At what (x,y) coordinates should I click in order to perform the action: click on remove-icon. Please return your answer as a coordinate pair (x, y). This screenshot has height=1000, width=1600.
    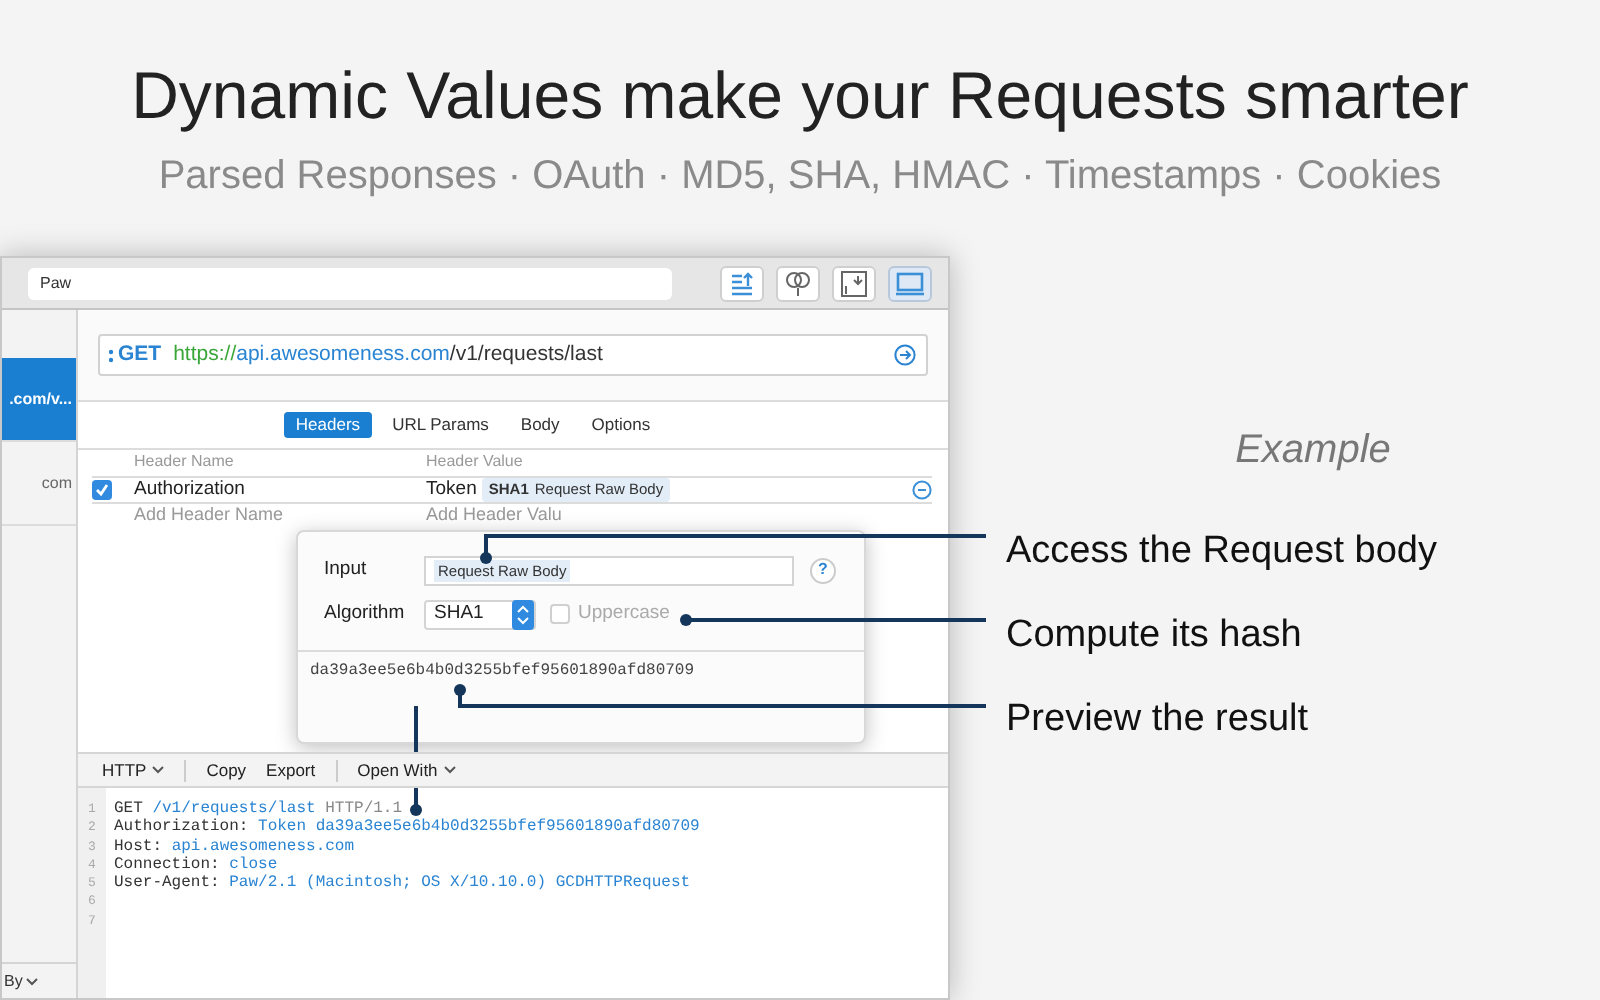
    Looking at the image, I should click on (922, 490).